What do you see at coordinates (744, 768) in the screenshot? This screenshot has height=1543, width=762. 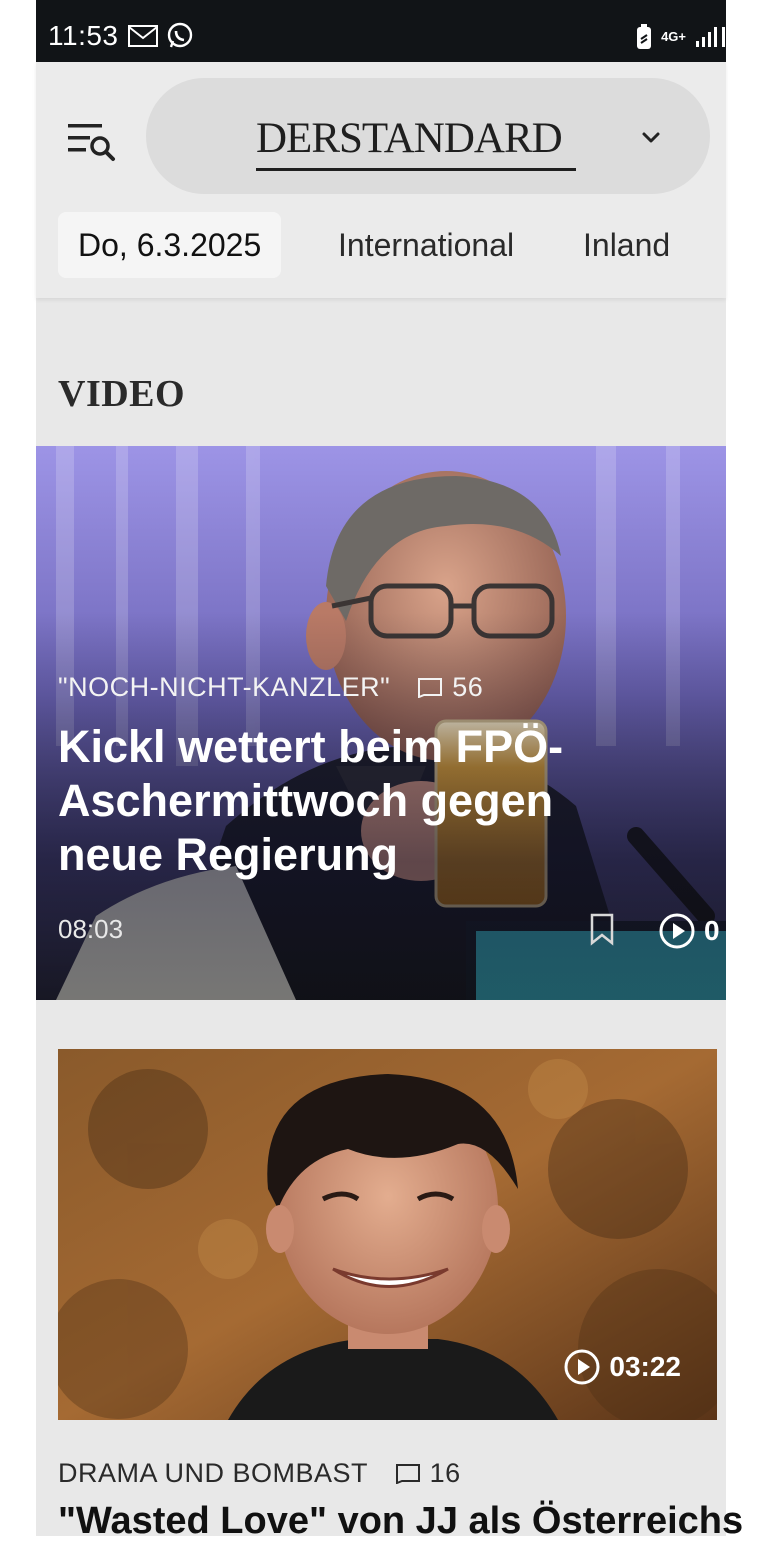 I see `right-margin` at bounding box center [744, 768].